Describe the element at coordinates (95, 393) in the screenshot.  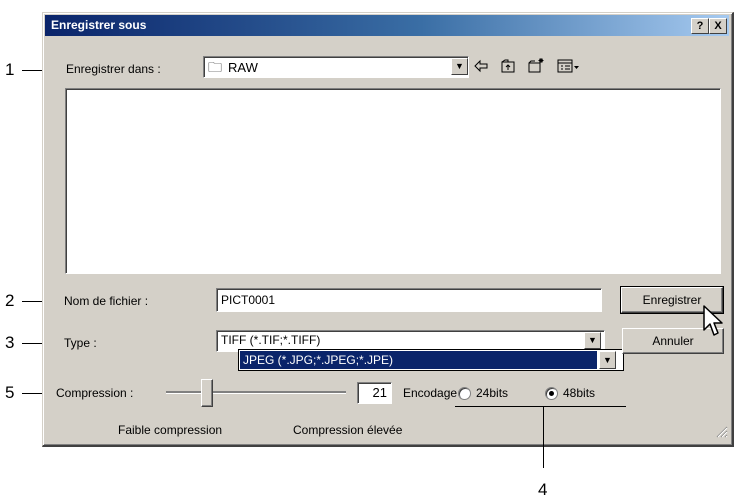
I see `compression-label: Compression :` at that location.